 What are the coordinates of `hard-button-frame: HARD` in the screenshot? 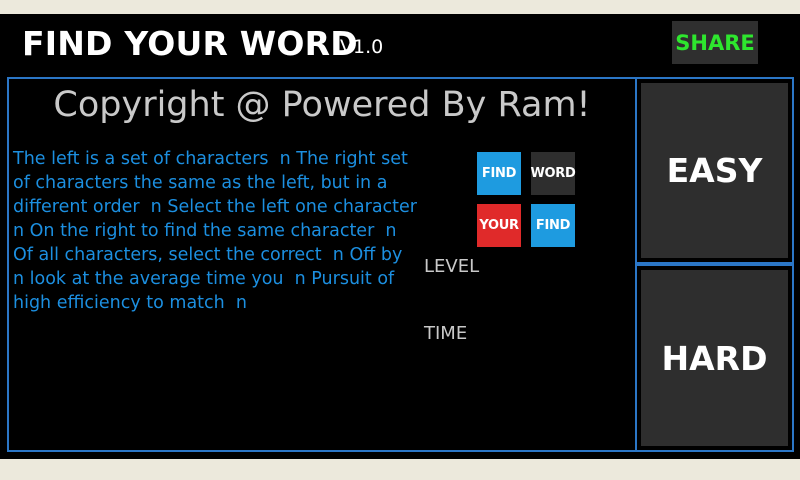 It's located at (714, 358).